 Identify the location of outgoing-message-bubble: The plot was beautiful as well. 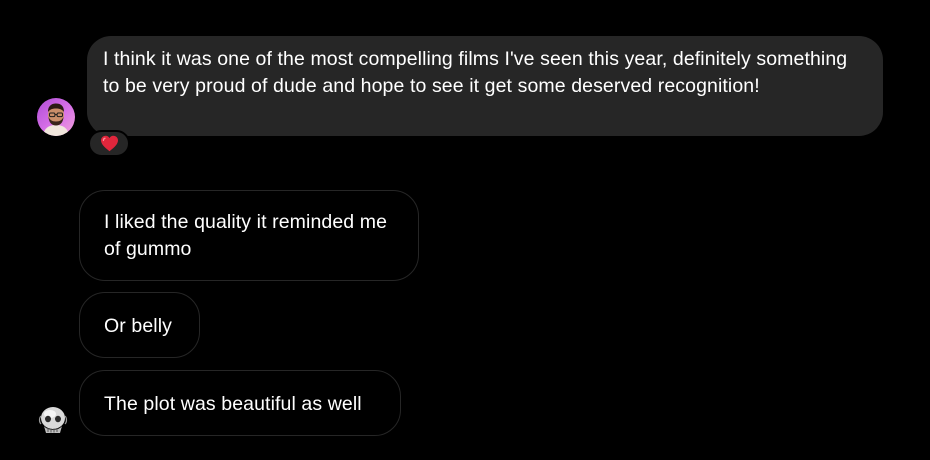
(240, 403).